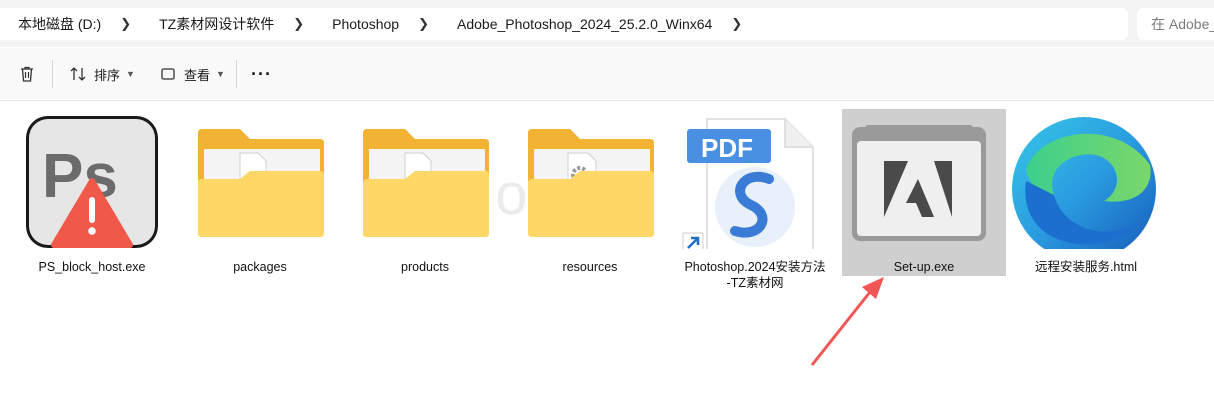 The width and height of the screenshot is (1214, 403). I want to click on breadcrumb-adobe-folder: Adobe_Photoshop_2024_25.2.0_Winx64, so click(580, 24).